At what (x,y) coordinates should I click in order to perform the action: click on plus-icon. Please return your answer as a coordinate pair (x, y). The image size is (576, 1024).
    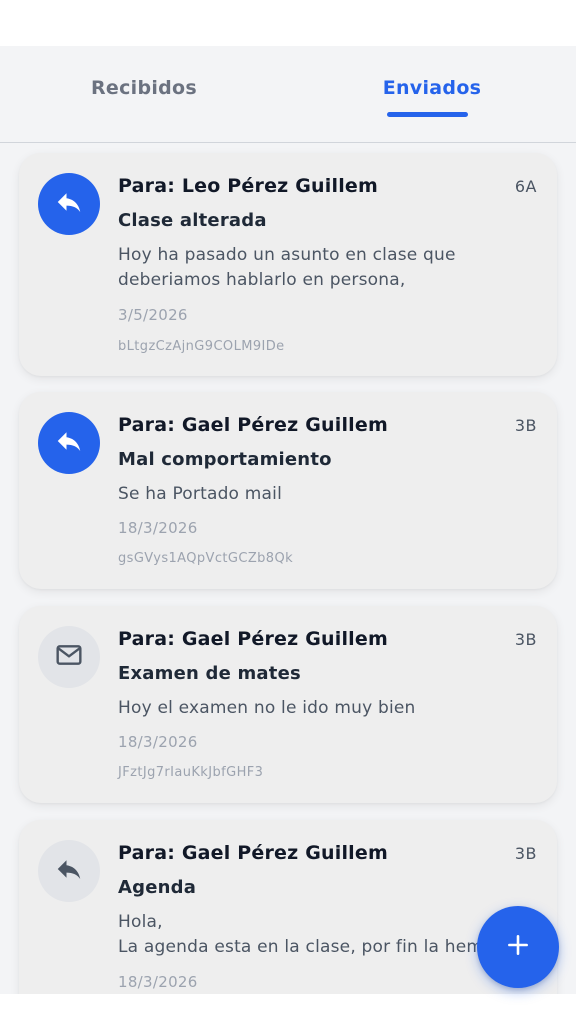
    Looking at the image, I should click on (518, 947).